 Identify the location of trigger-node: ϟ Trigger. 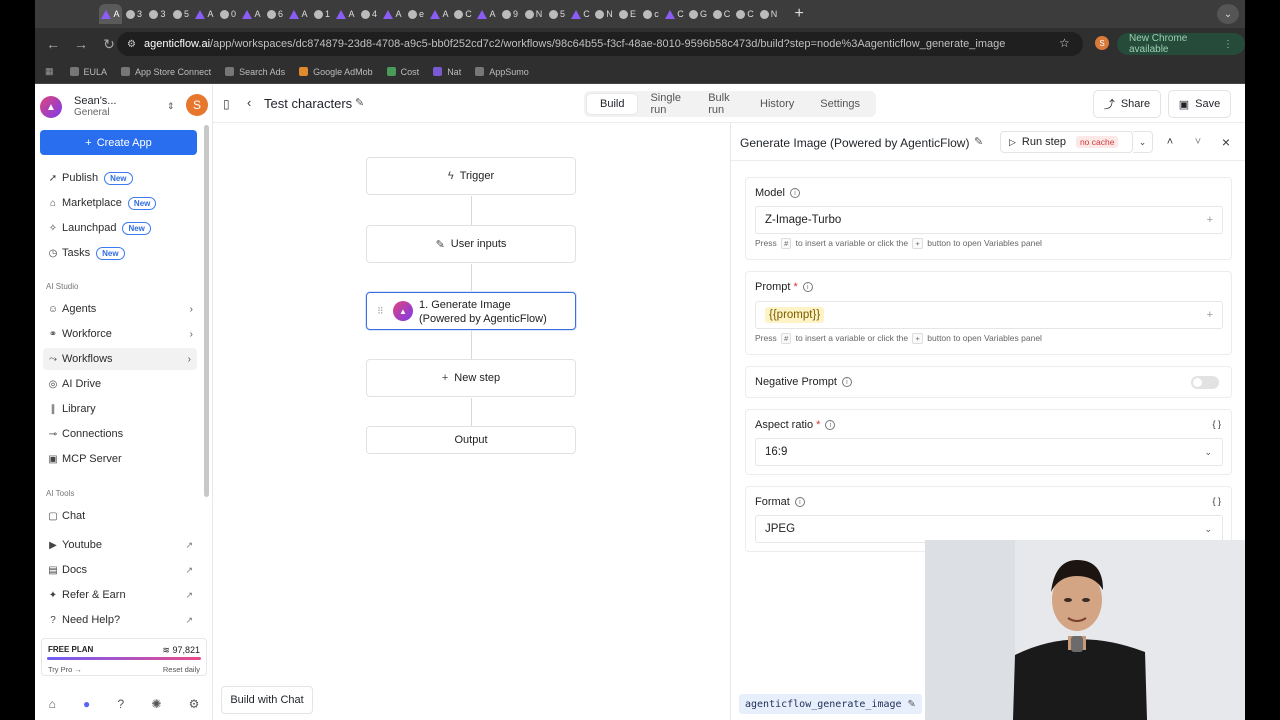
(471, 176).